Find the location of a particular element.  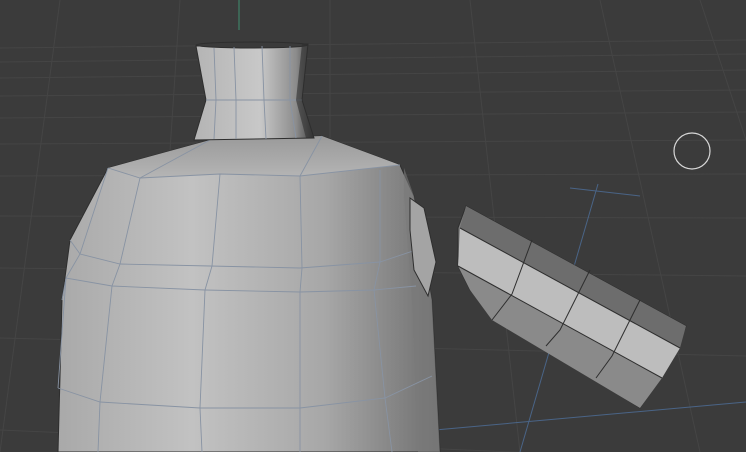

neck-top-cap is located at coordinates (252, 45).